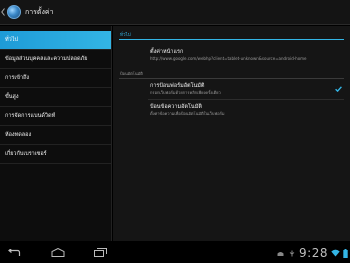 The image size is (350, 263). I want to click on autofill-text-title: ป้อนข้อความอัตโนมัติ, so click(176, 107).